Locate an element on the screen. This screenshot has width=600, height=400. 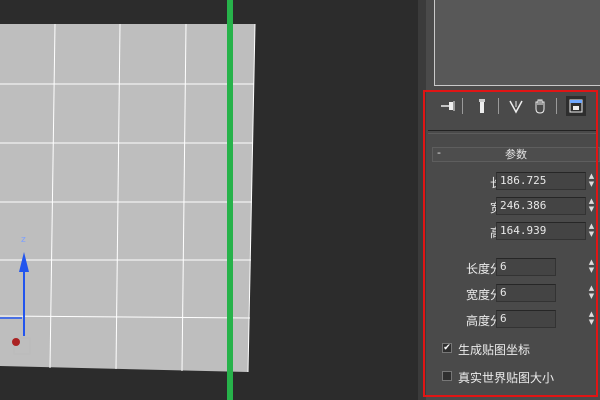
gen-mapping-coords-box: ✔ is located at coordinates (447, 348).